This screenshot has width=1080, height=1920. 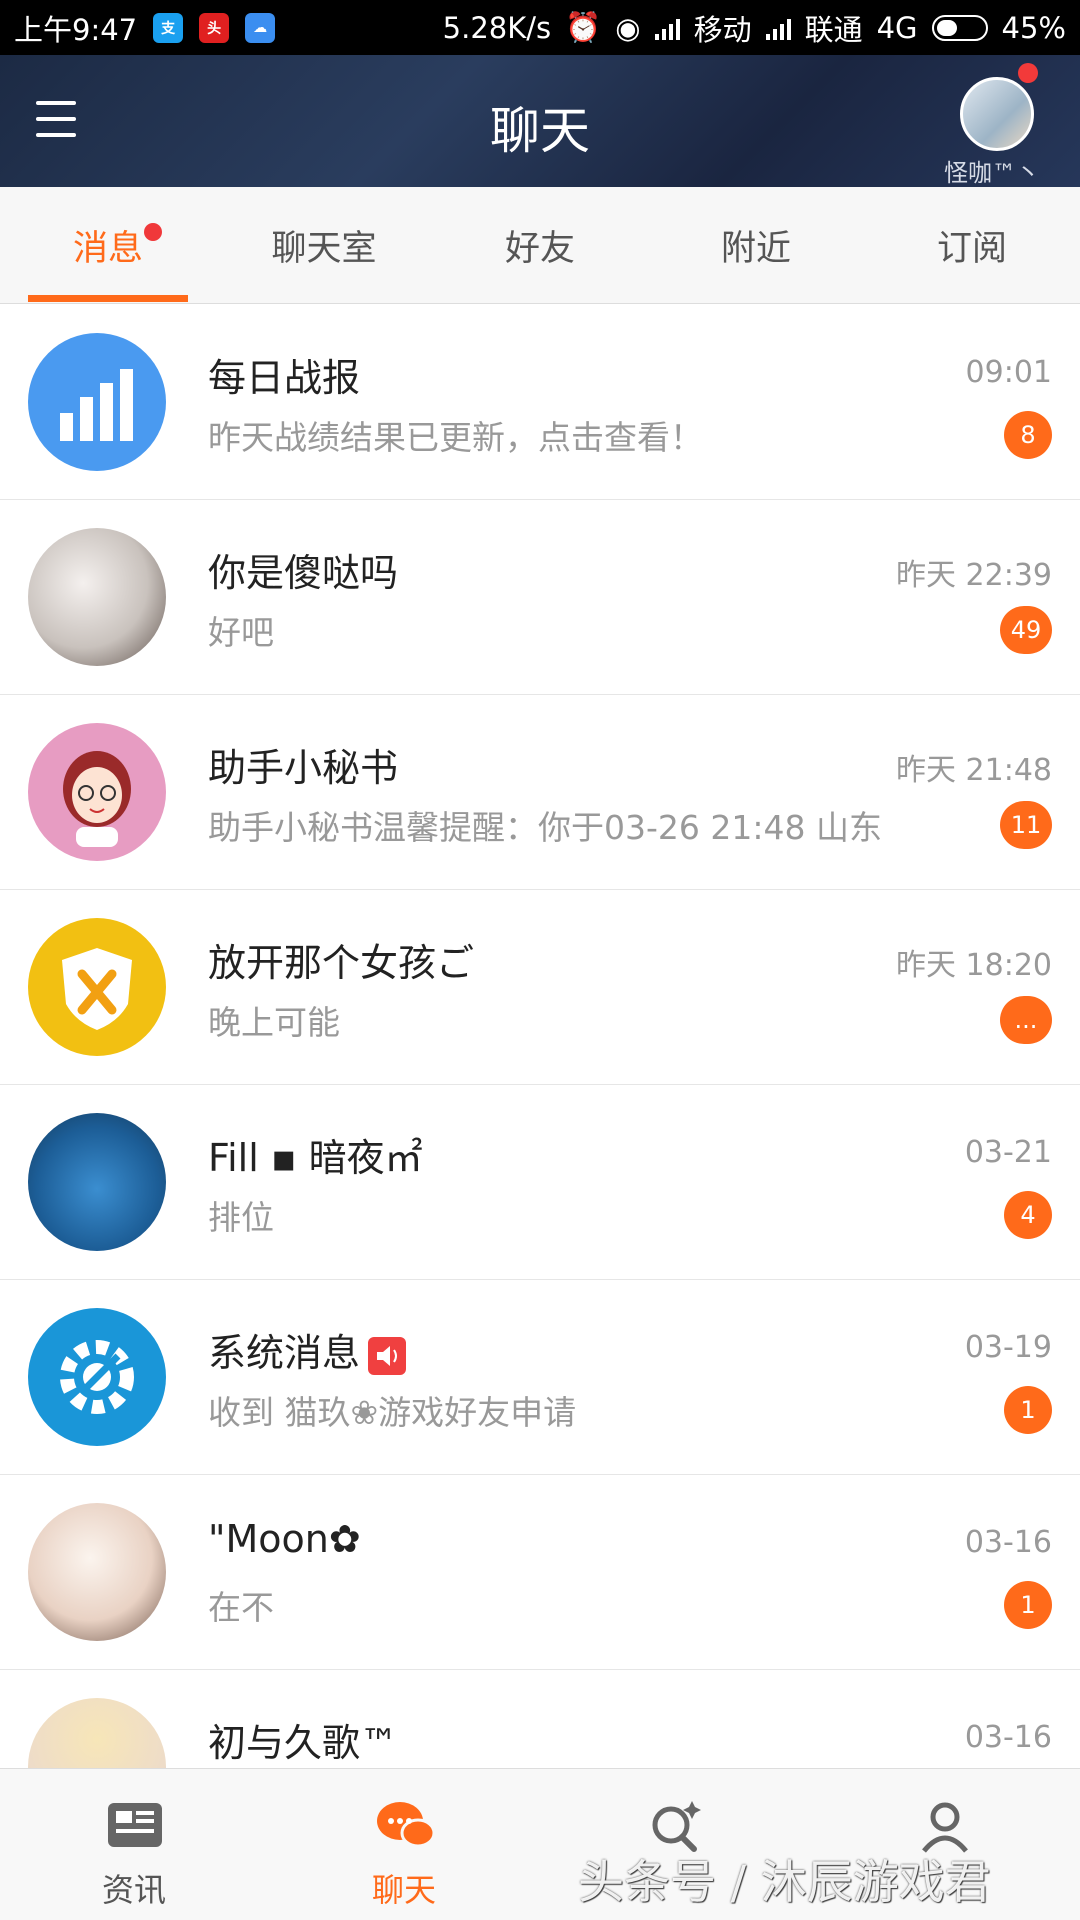 I want to click on unread-badge: 49, so click(x=1026, y=630).